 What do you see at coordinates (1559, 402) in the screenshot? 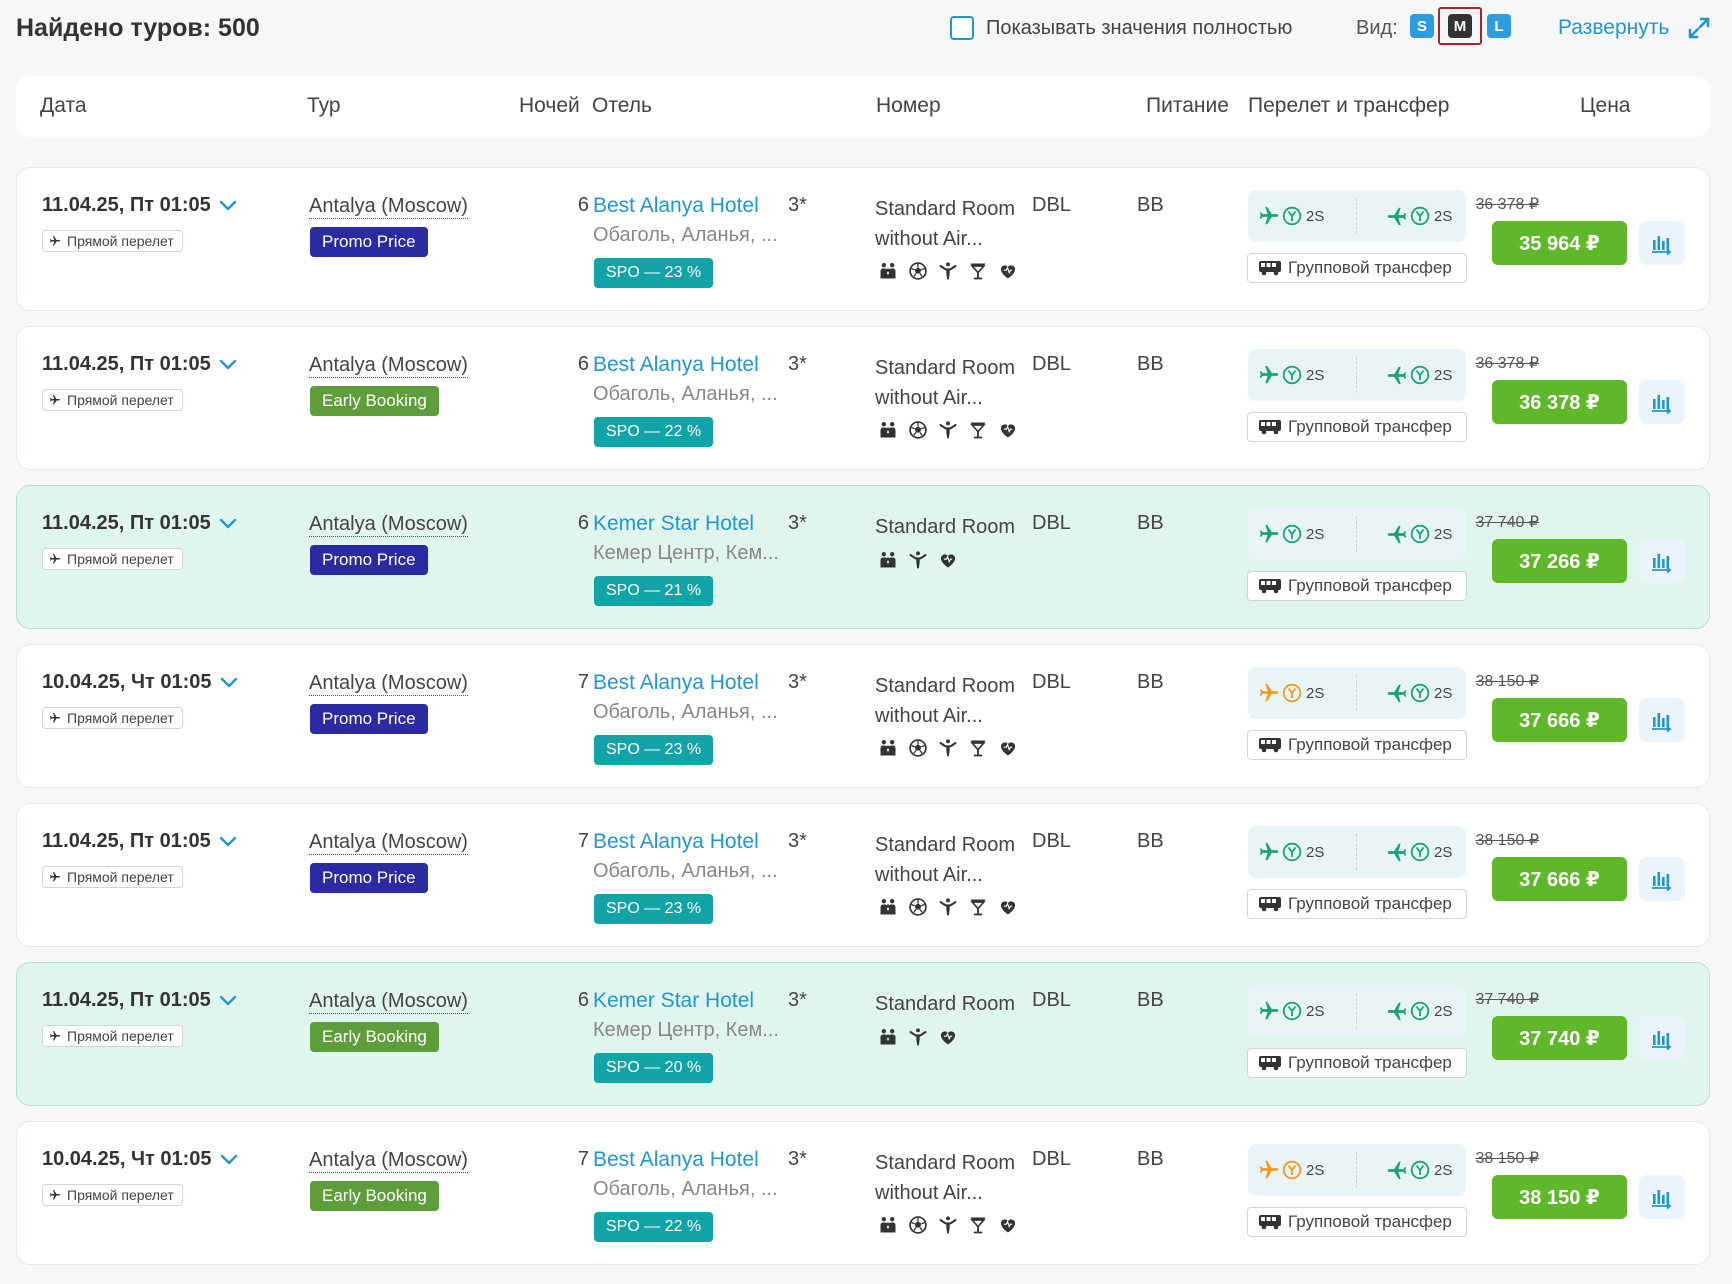
I see `price-button: 36 378 ₽` at bounding box center [1559, 402].